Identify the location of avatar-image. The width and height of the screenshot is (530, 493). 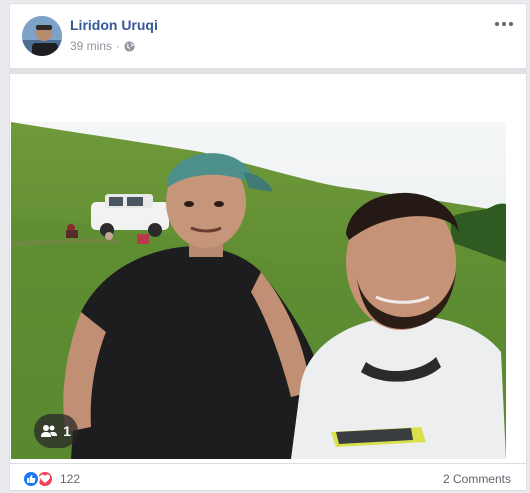
(42, 36).